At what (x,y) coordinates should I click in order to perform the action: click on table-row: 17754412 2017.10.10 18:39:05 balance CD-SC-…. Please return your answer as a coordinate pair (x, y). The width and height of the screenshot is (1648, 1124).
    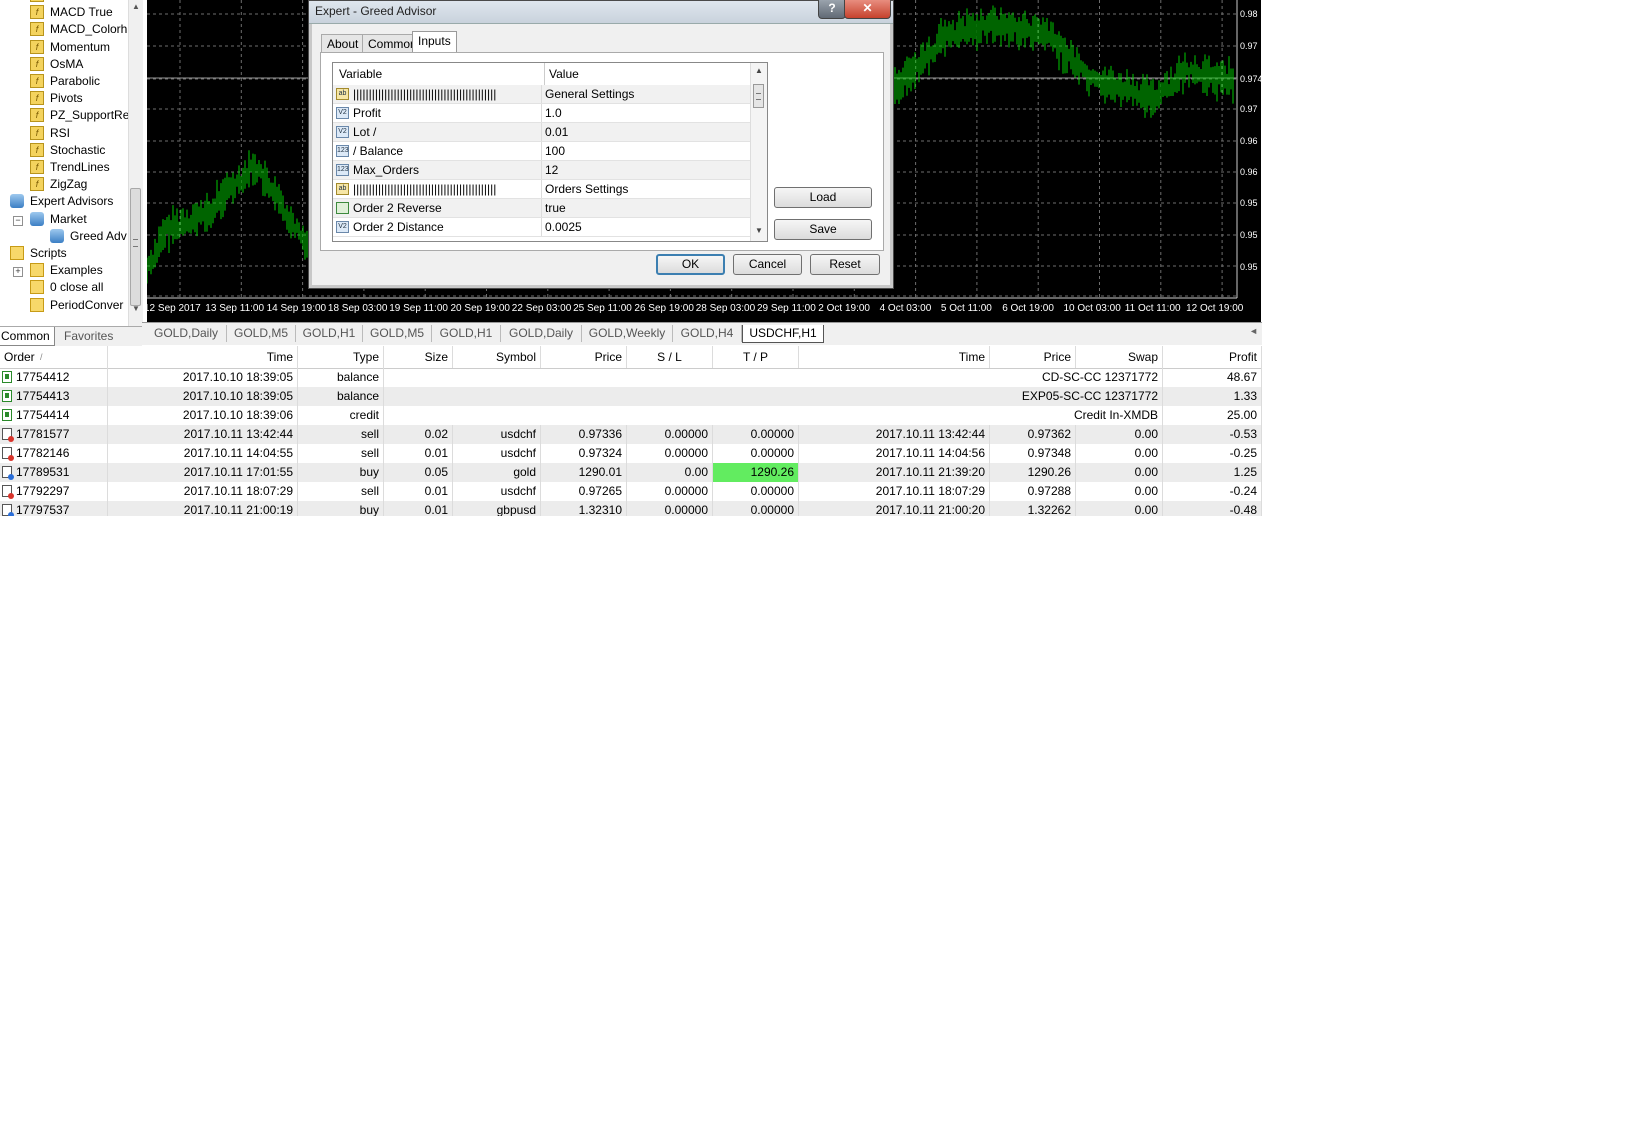
    Looking at the image, I should click on (631, 377).